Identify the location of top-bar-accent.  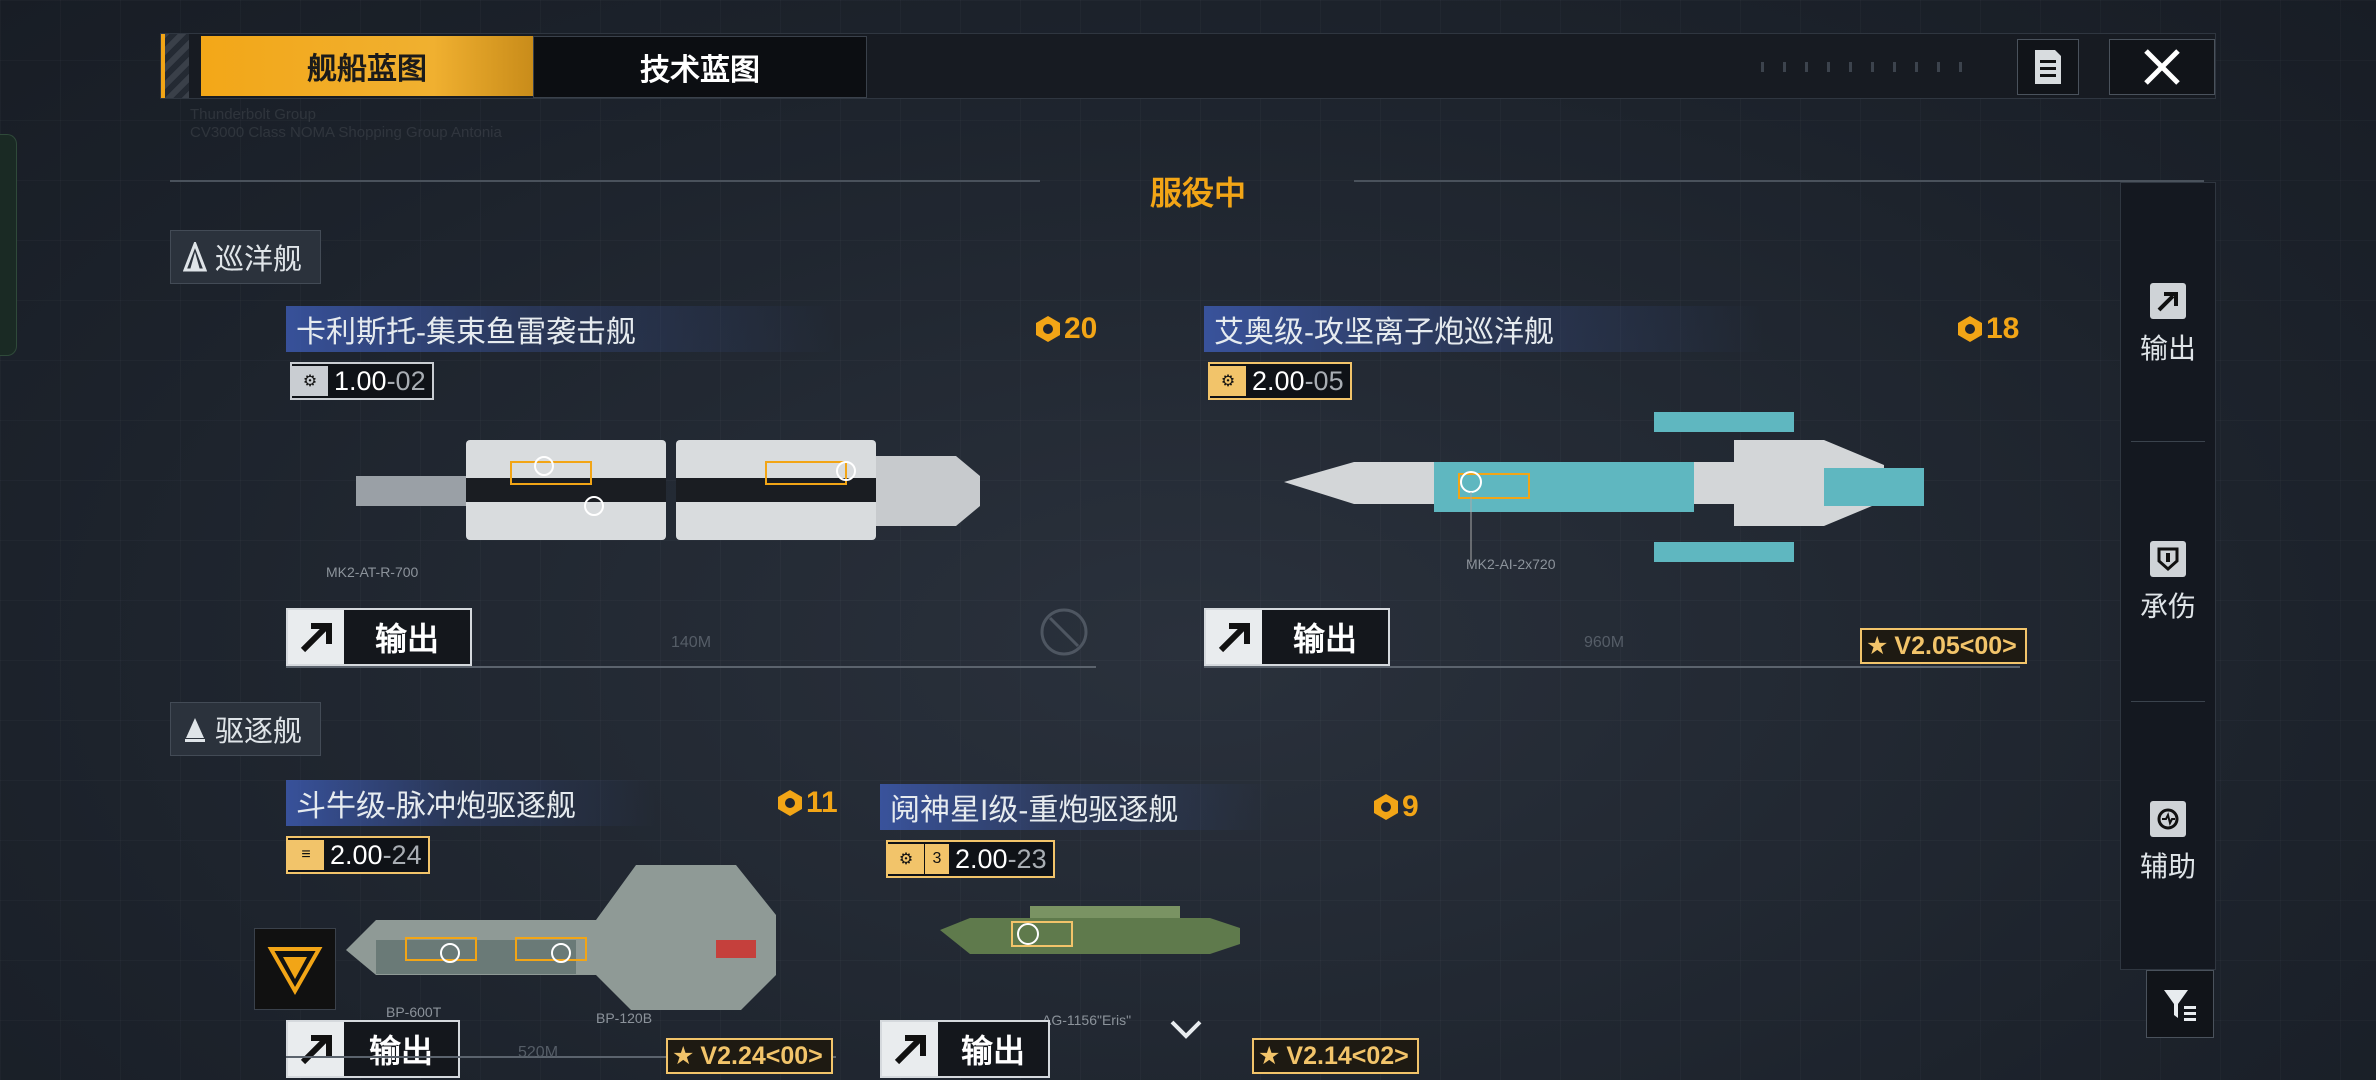
(163, 66).